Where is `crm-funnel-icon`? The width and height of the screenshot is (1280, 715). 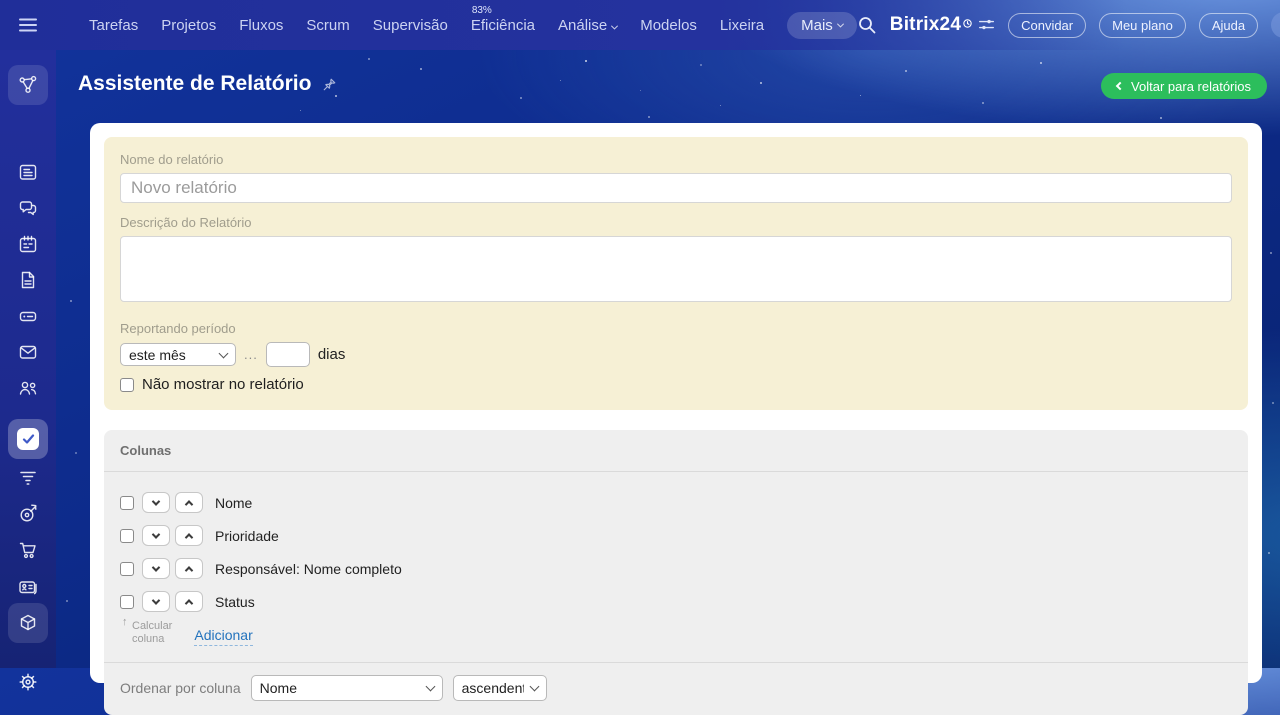
crm-funnel-icon is located at coordinates (28, 478).